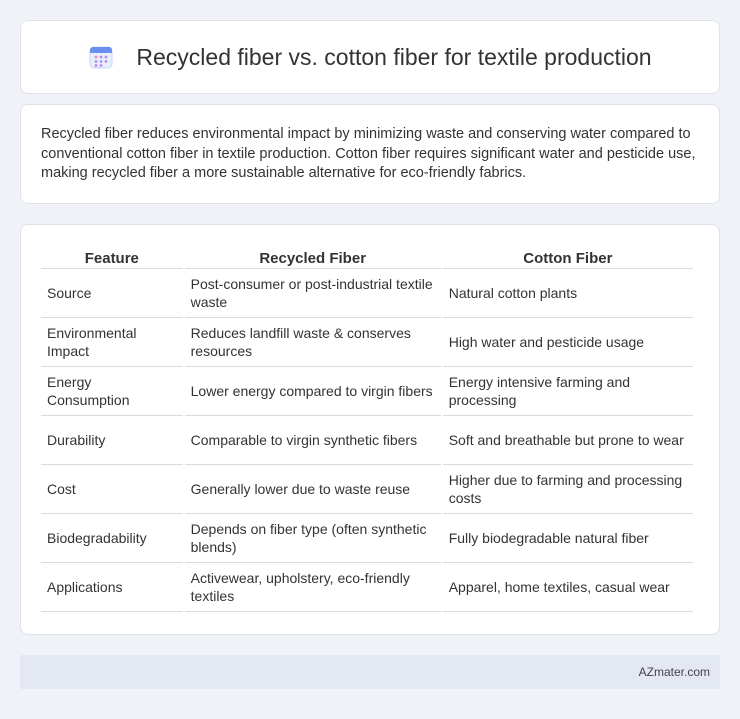  I want to click on column-header-feature: Feature, so click(112, 257).